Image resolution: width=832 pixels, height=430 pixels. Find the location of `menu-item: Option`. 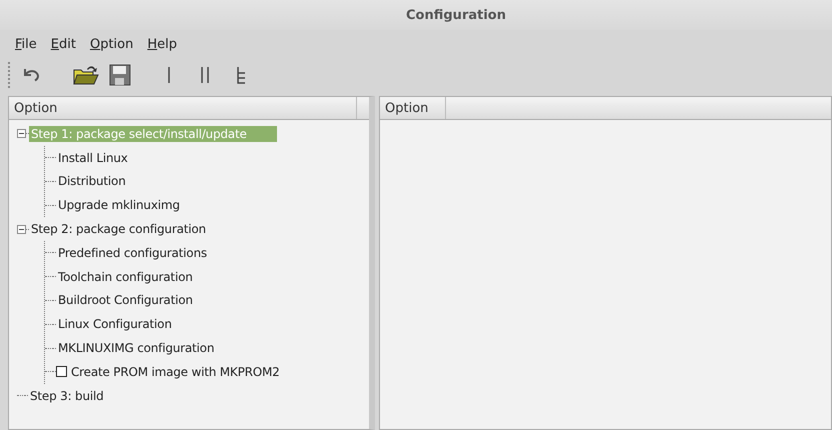

menu-item: Option is located at coordinates (111, 44).